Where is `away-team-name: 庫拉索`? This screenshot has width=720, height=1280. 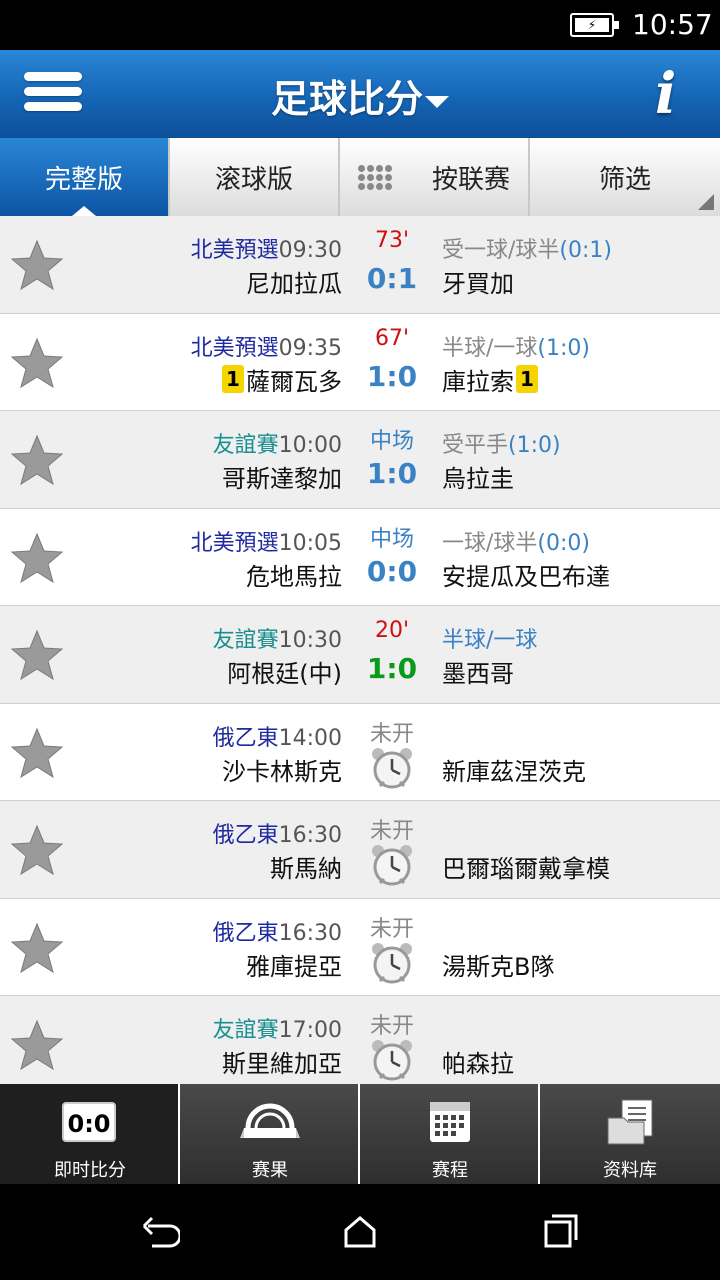 away-team-name: 庫拉索 is located at coordinates (478, 381).